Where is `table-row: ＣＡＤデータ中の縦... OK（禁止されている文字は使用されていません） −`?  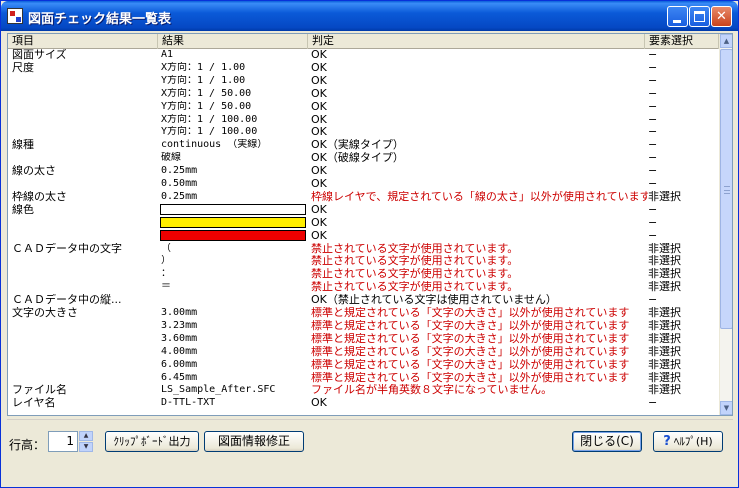 table-row: ＣＡＤデータ中の縦... OK（禁止されている文字は使用されていません） − is located at coordinates (363, 300).